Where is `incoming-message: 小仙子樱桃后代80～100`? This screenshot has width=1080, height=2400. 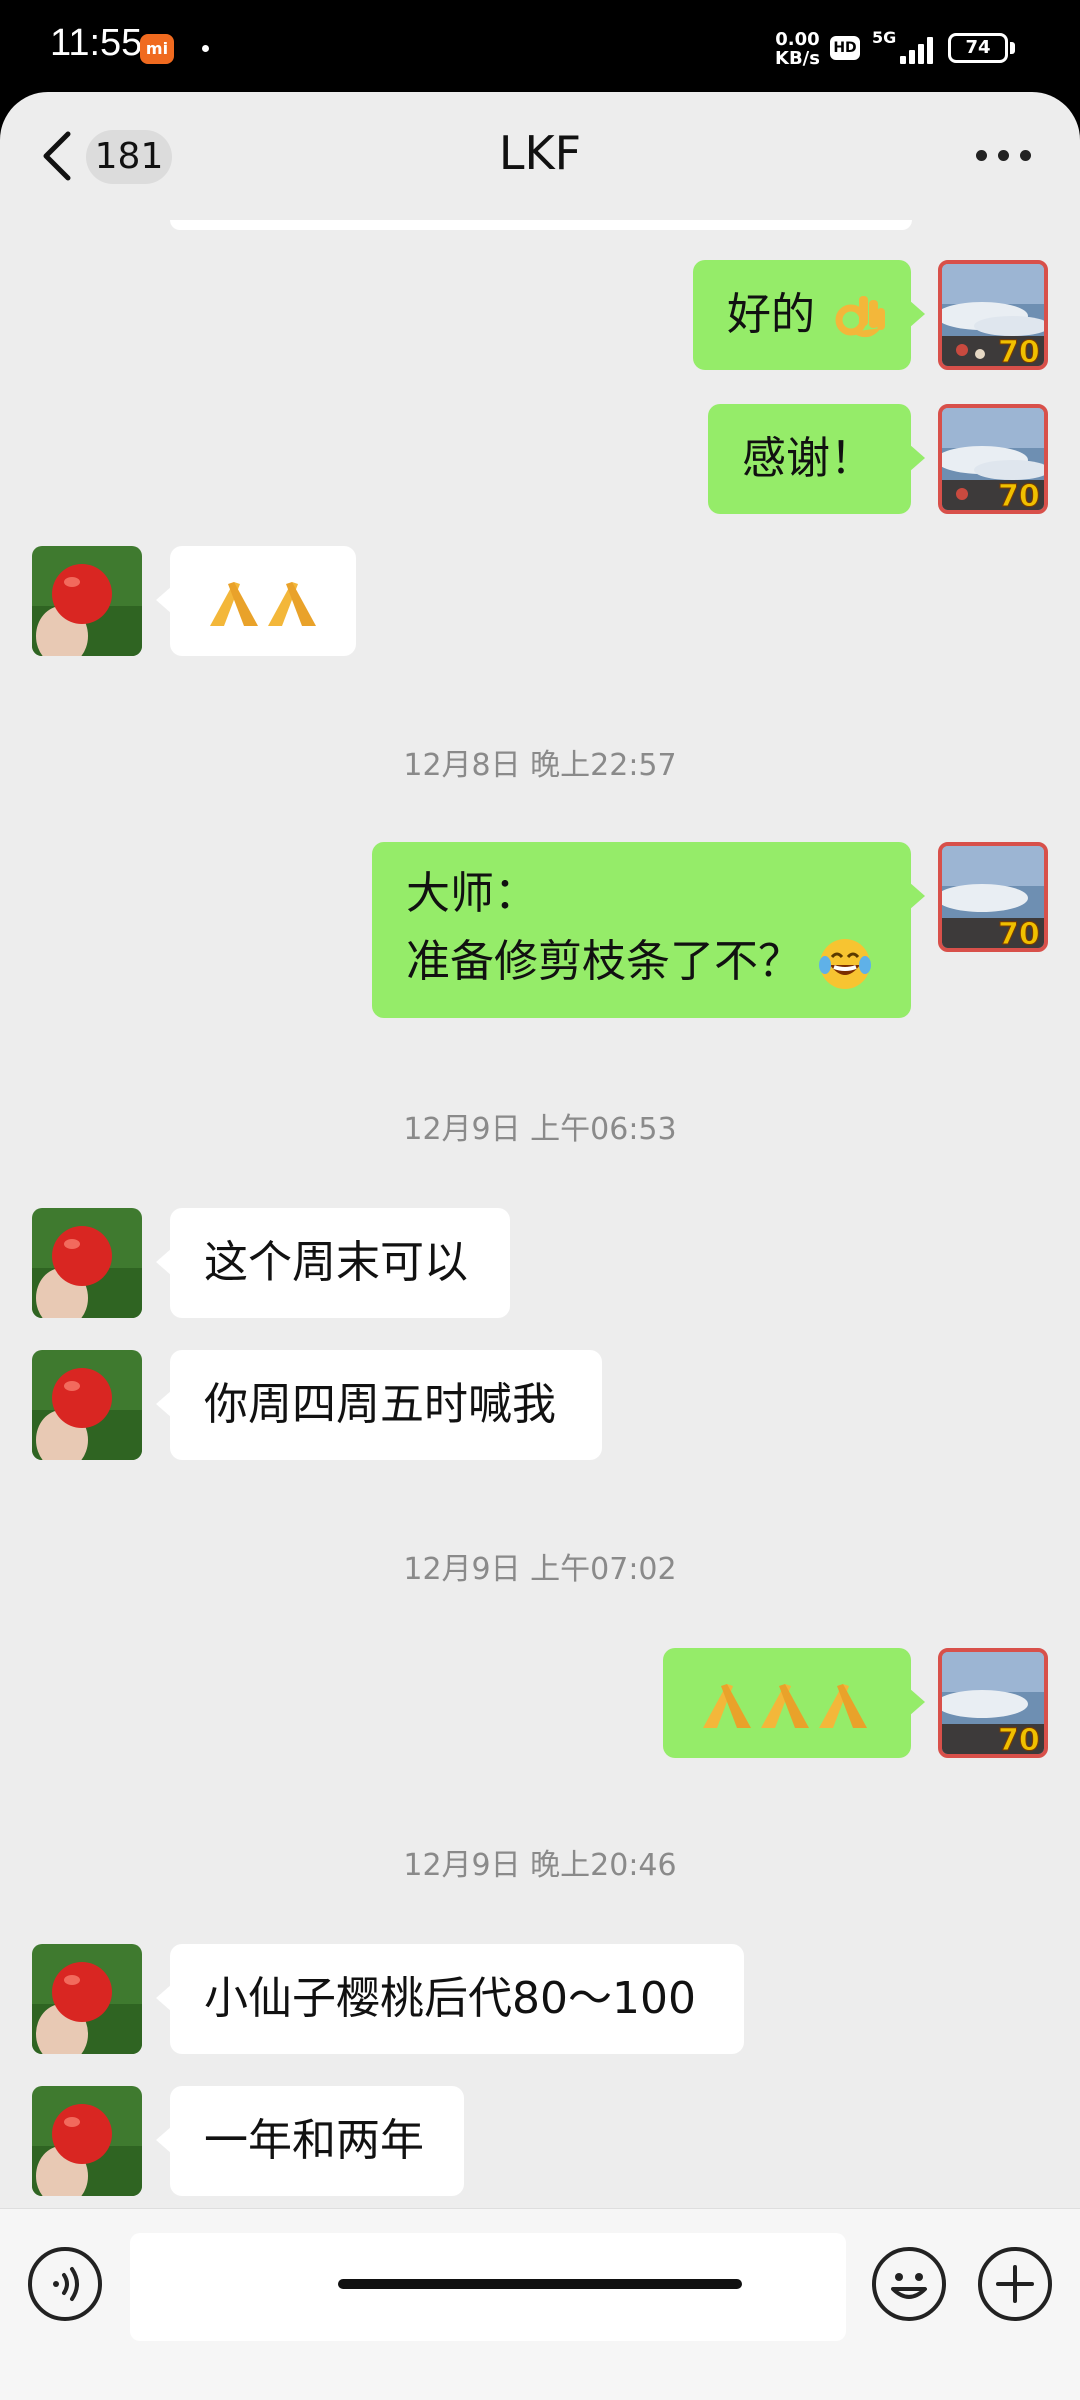 incoming-message: 小仙子樱桃后代80～100 is located at coordinates (450, 1999).